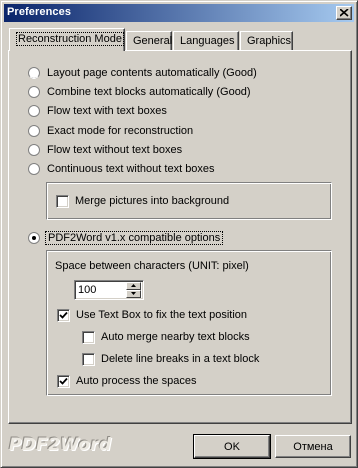 This screenshot has height=468, width=358. Describe the element at coordinates (232, 446) in the screenshot. I see `ok-button: OK` at that location.